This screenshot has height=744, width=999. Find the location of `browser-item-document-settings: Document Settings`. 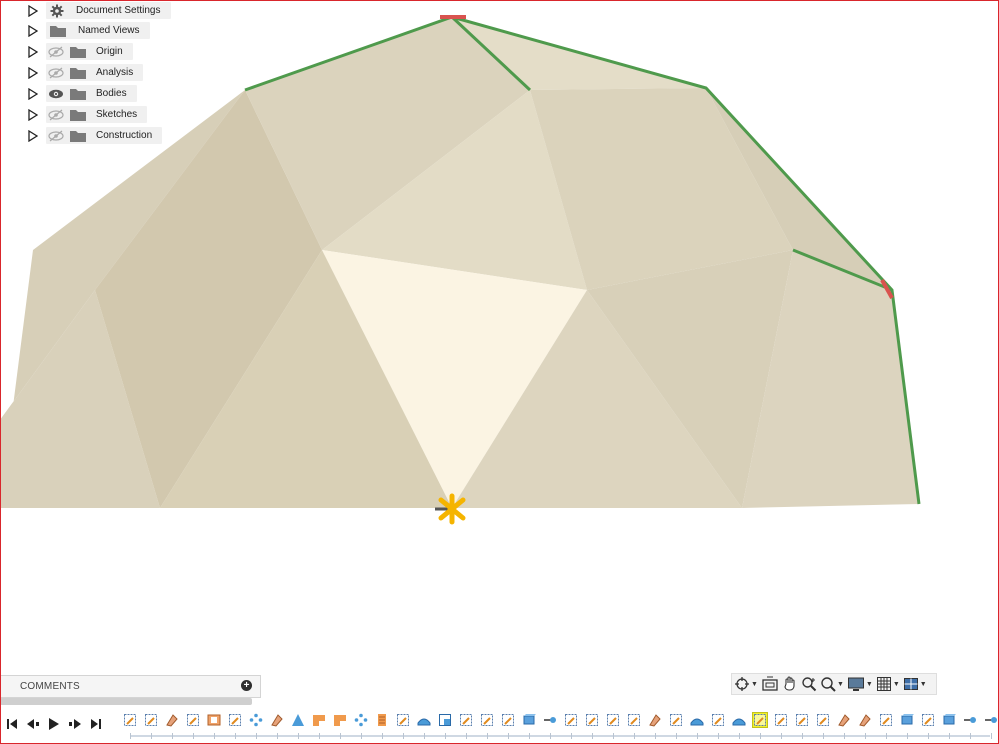

browser-item-document-settings: Document Settings is located at coordinates (98, 10).